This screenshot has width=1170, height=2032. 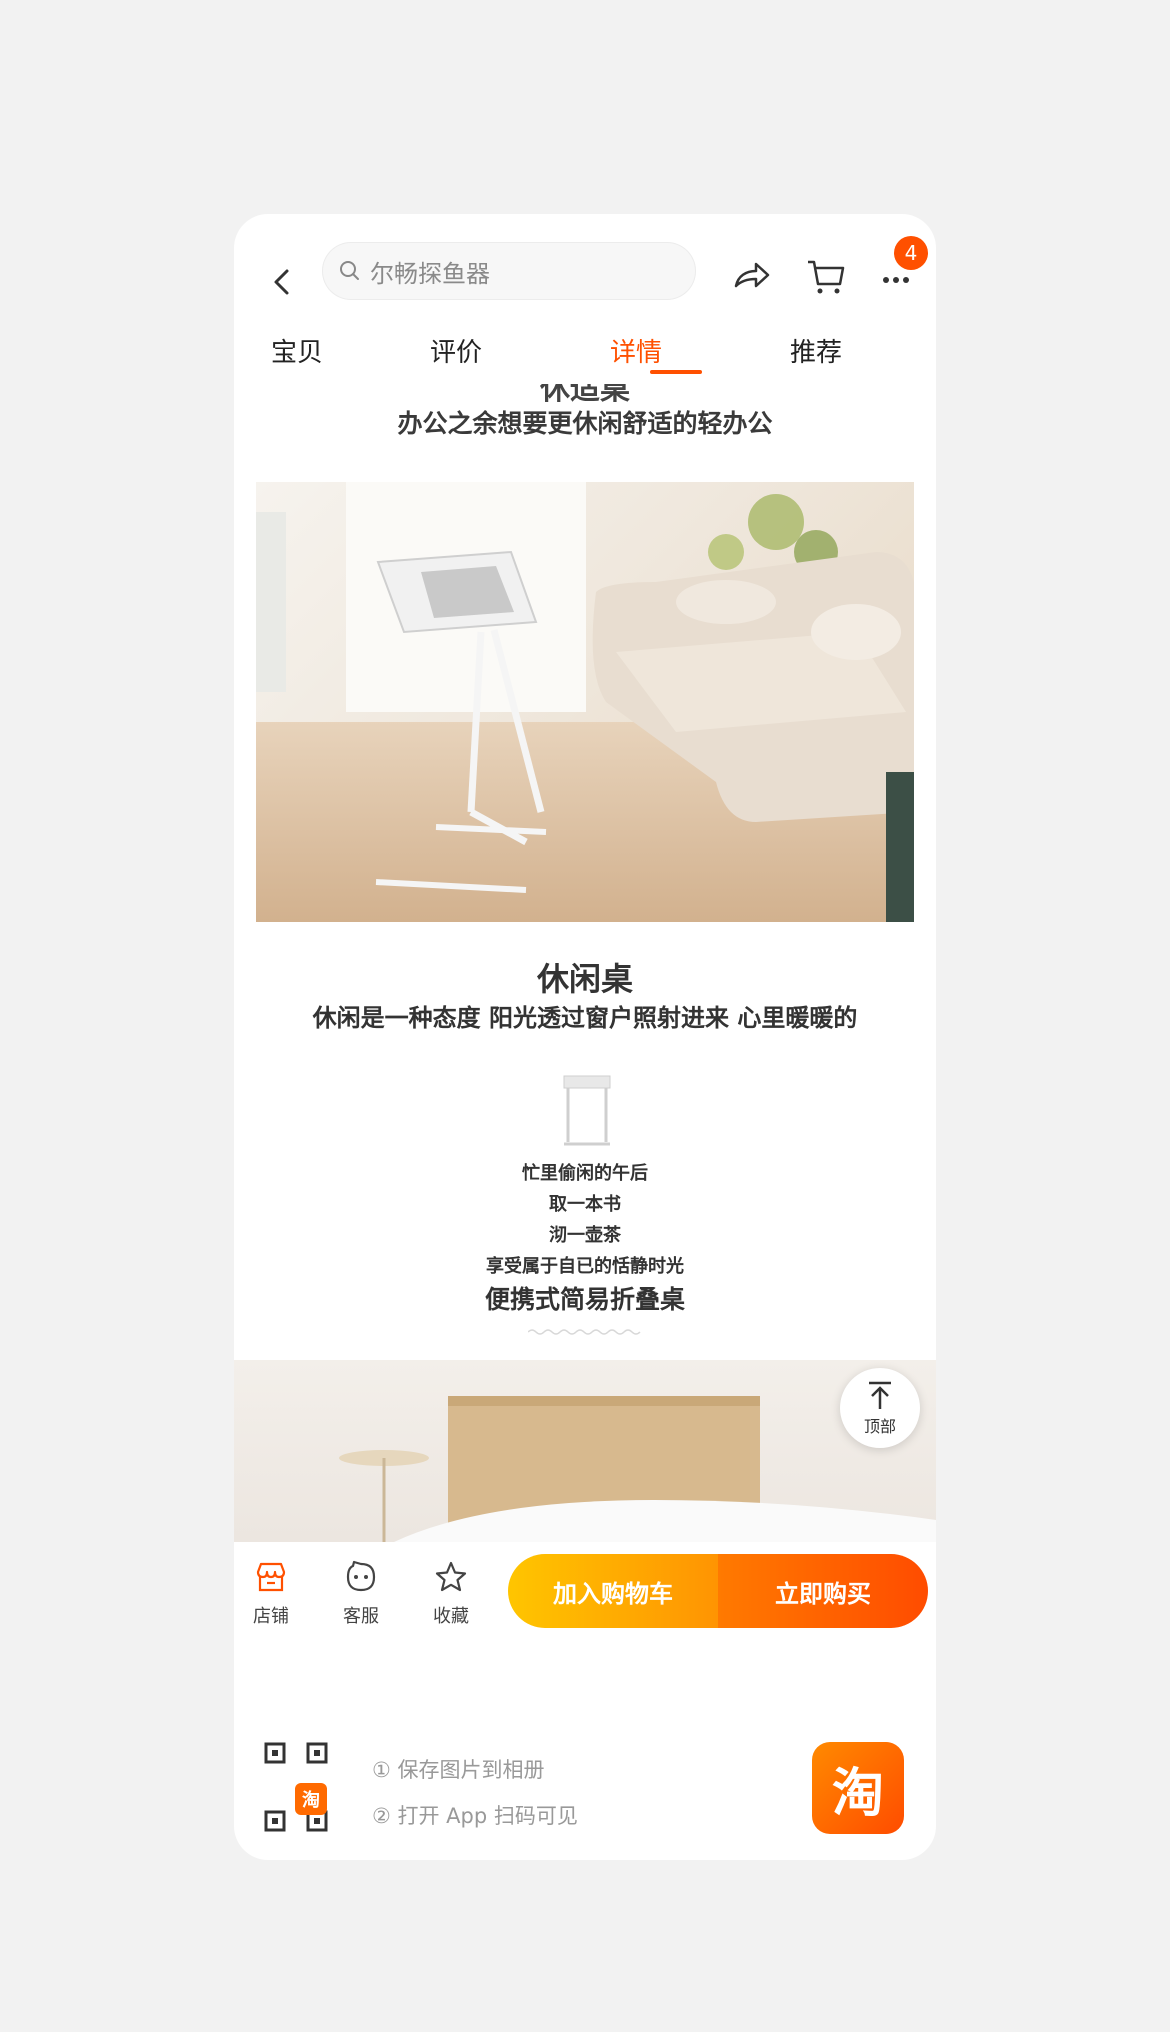 I want to click on poem-line: 取一本书, so click(x=585, y=1204).